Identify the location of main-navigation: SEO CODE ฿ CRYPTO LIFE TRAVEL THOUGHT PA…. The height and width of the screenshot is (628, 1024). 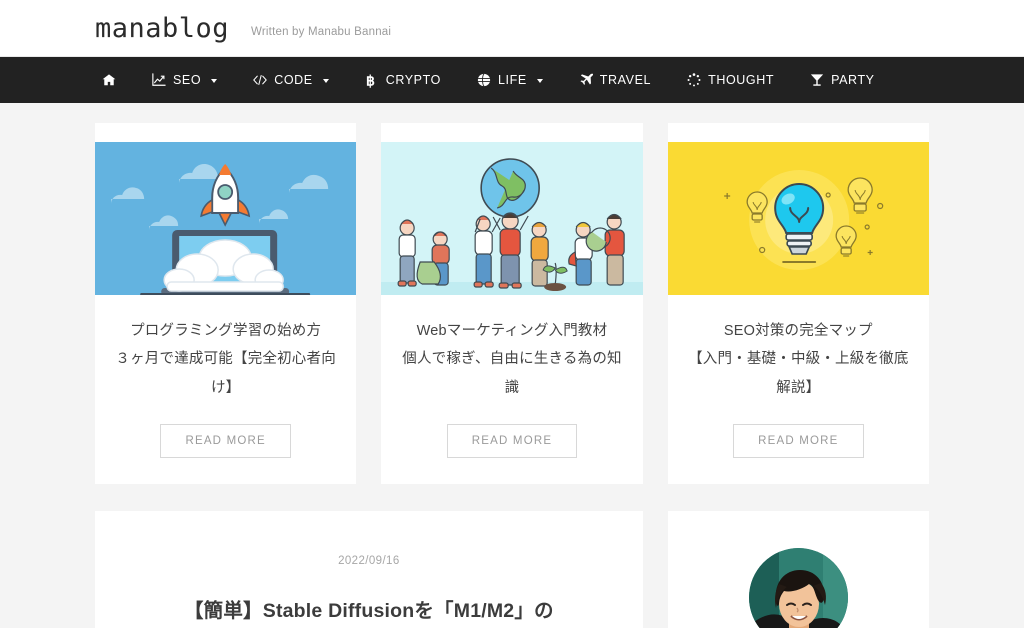
(512, 80).